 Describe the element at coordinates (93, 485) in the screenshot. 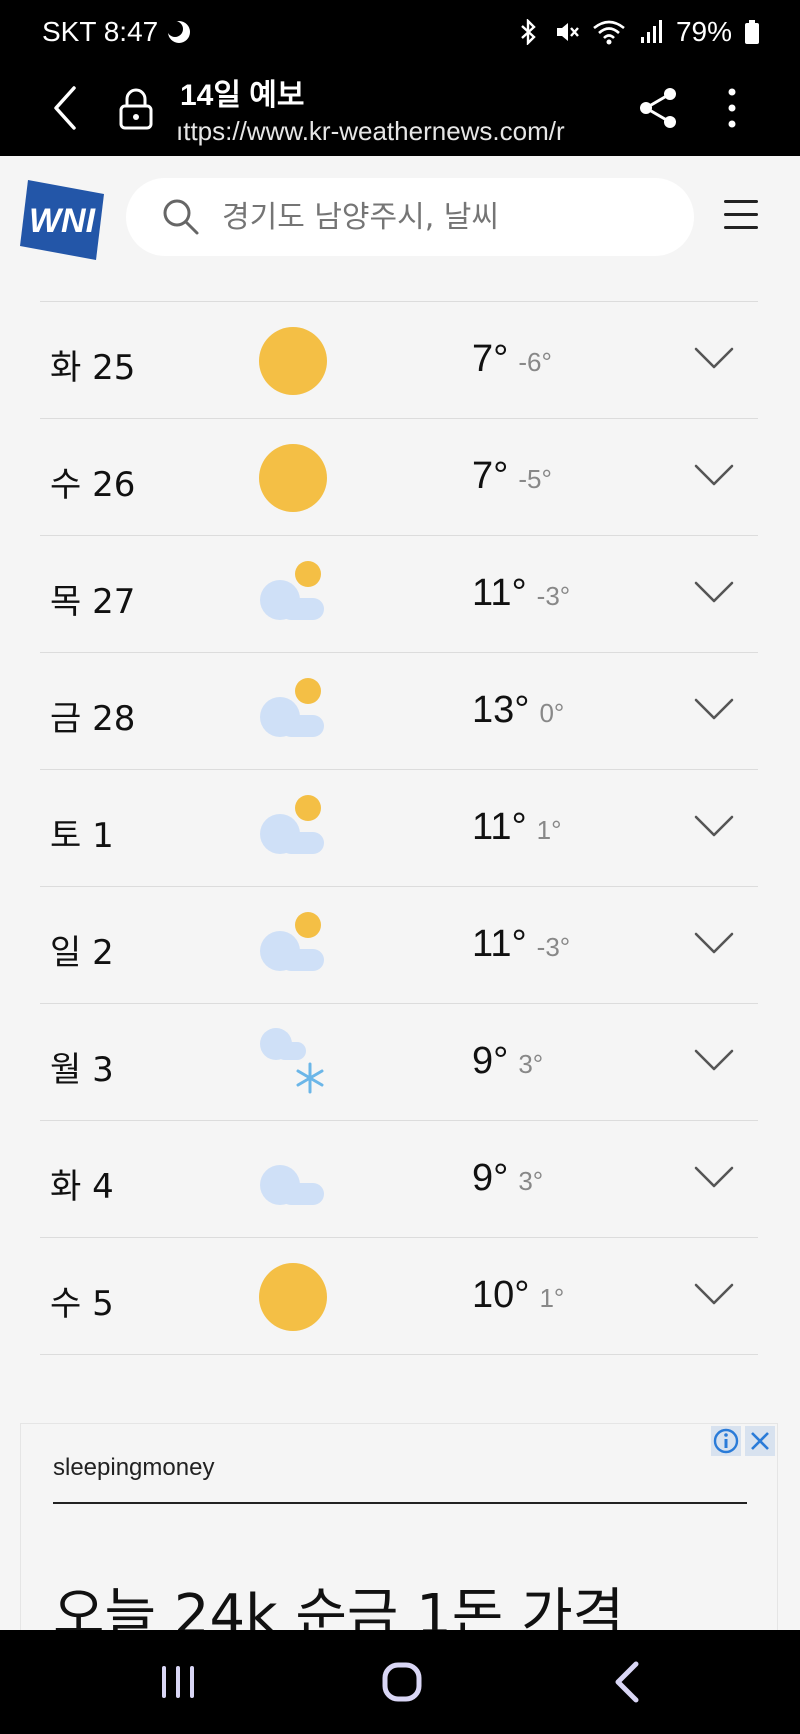

I see `forecast-day: 수 26` at that location.